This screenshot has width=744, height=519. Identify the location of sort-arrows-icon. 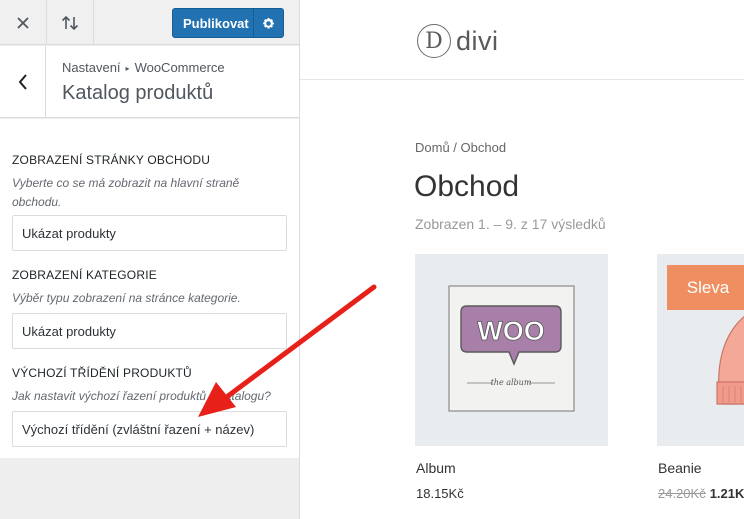
(70, 22).